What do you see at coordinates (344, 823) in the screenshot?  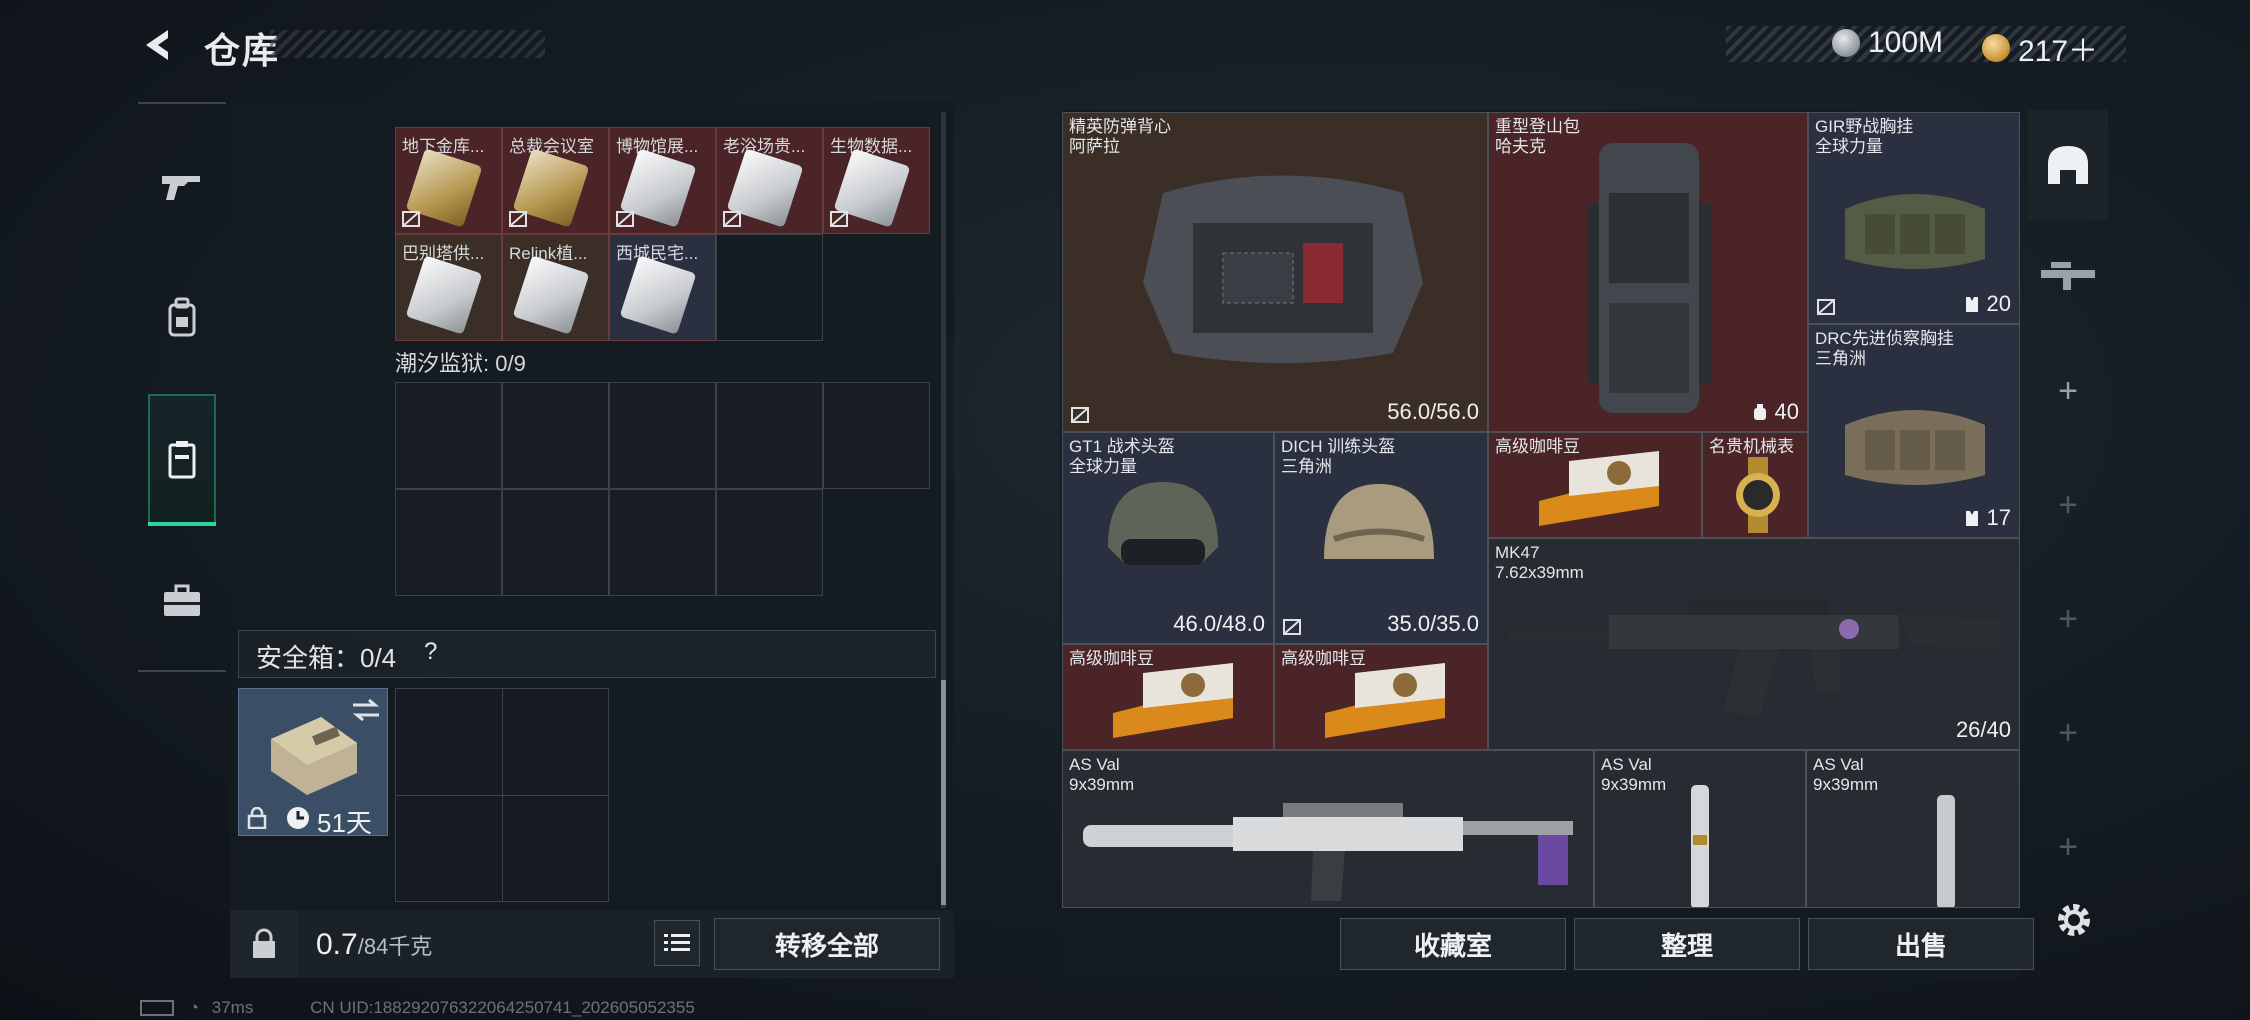 I see `safe-box-duration: 51天` at bounding box center [344, 823].